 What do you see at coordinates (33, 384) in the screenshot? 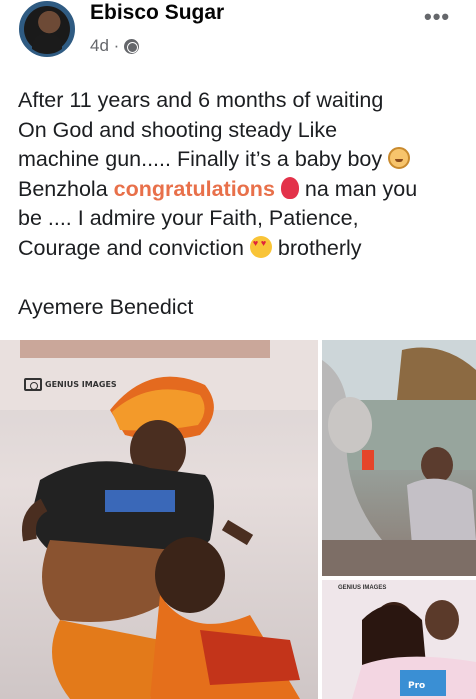
I see `camera-icon` at bounding box center [33, 384].